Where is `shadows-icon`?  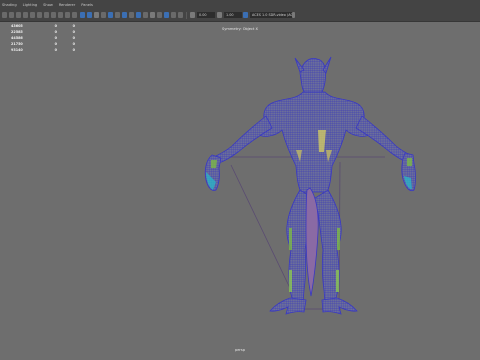 shadows-icon is located at coordinates (117, 15).